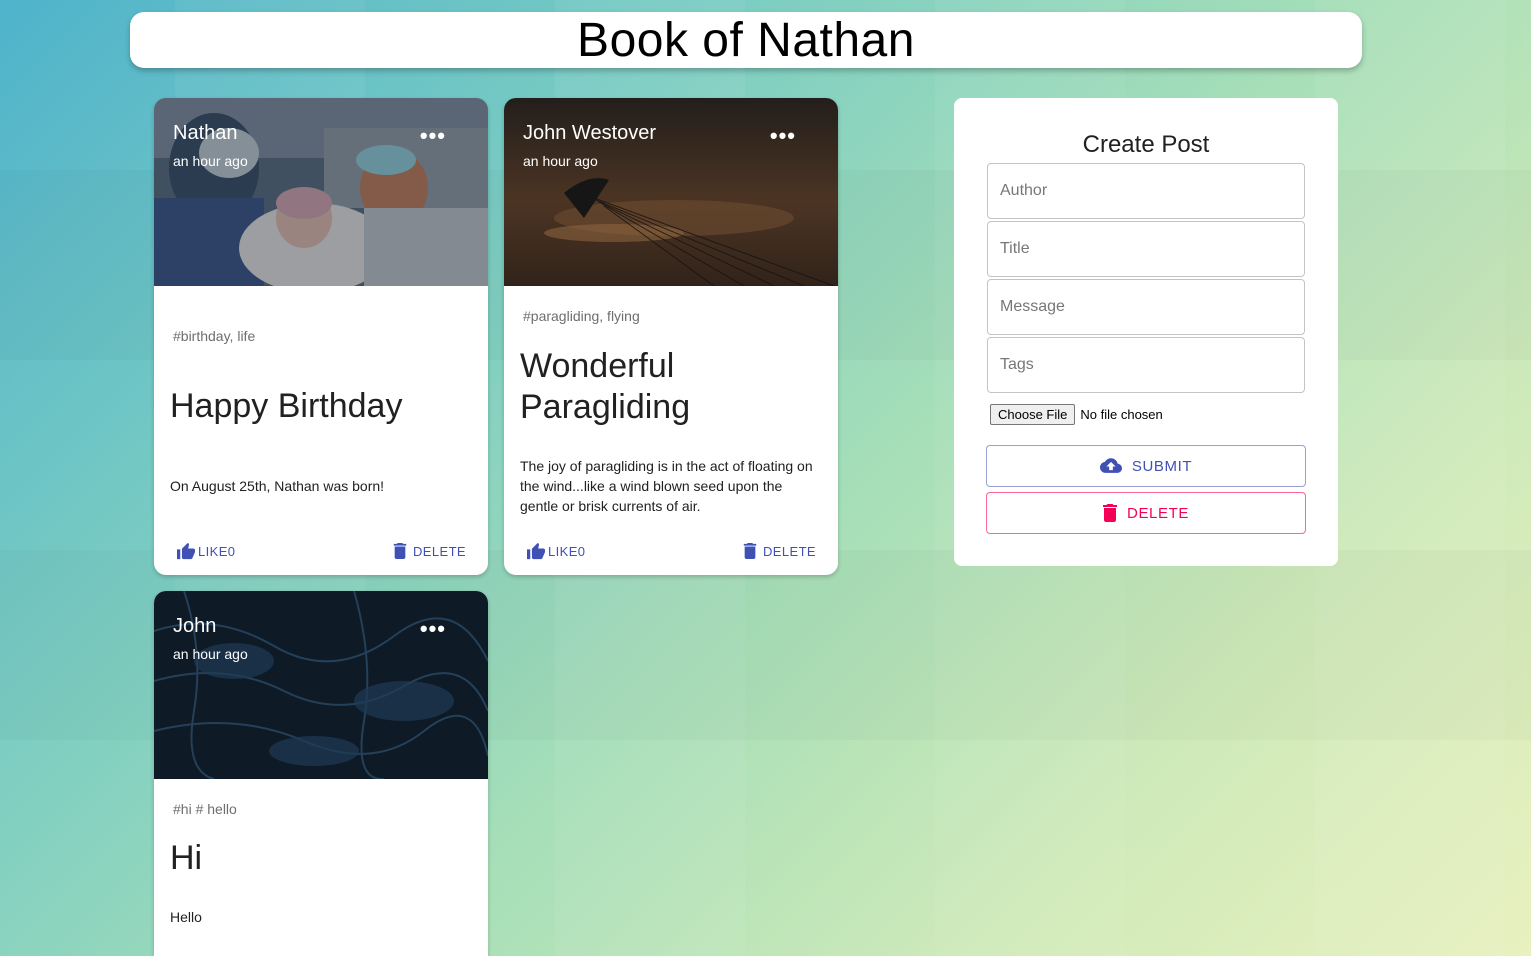 The height and width of the screenshot is (956, 1531). Describe the element at coordinates (1146, 144) in the screenshot. I see `form-heading: Create Post` at that location.